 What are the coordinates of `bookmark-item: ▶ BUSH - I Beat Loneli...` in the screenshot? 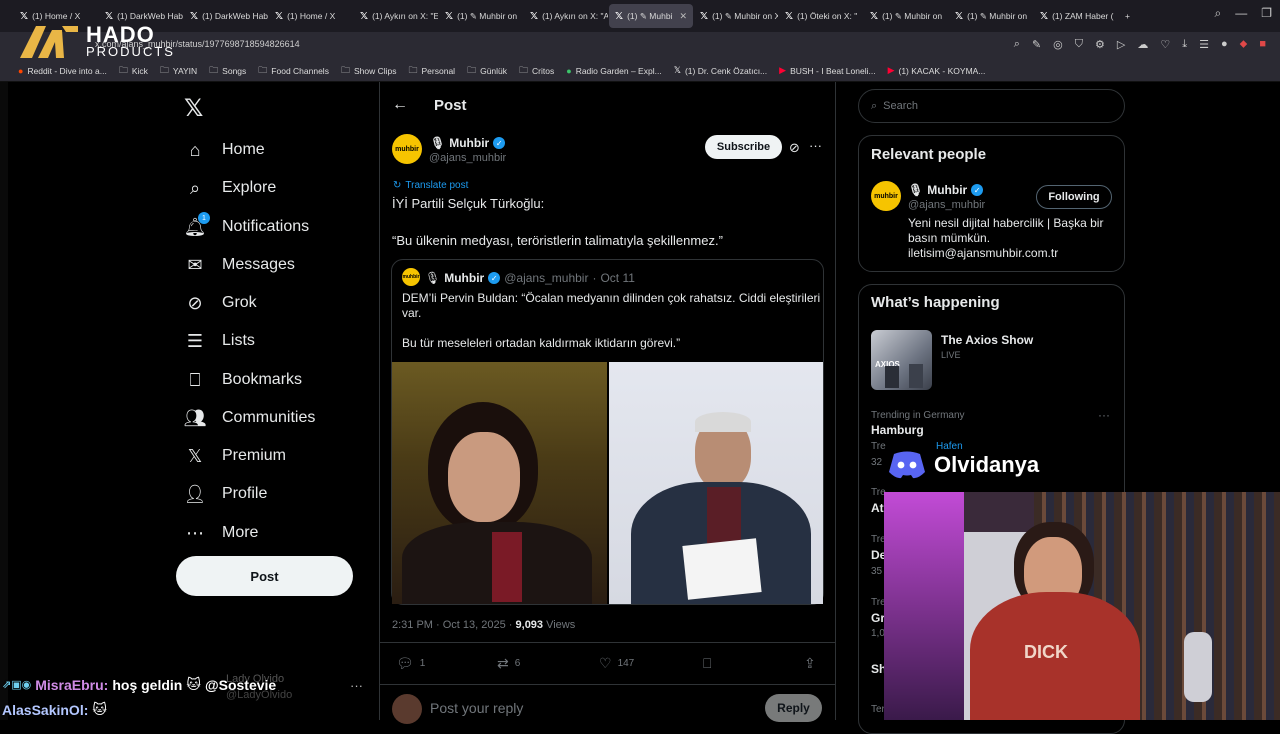 It's located at (827, 70).